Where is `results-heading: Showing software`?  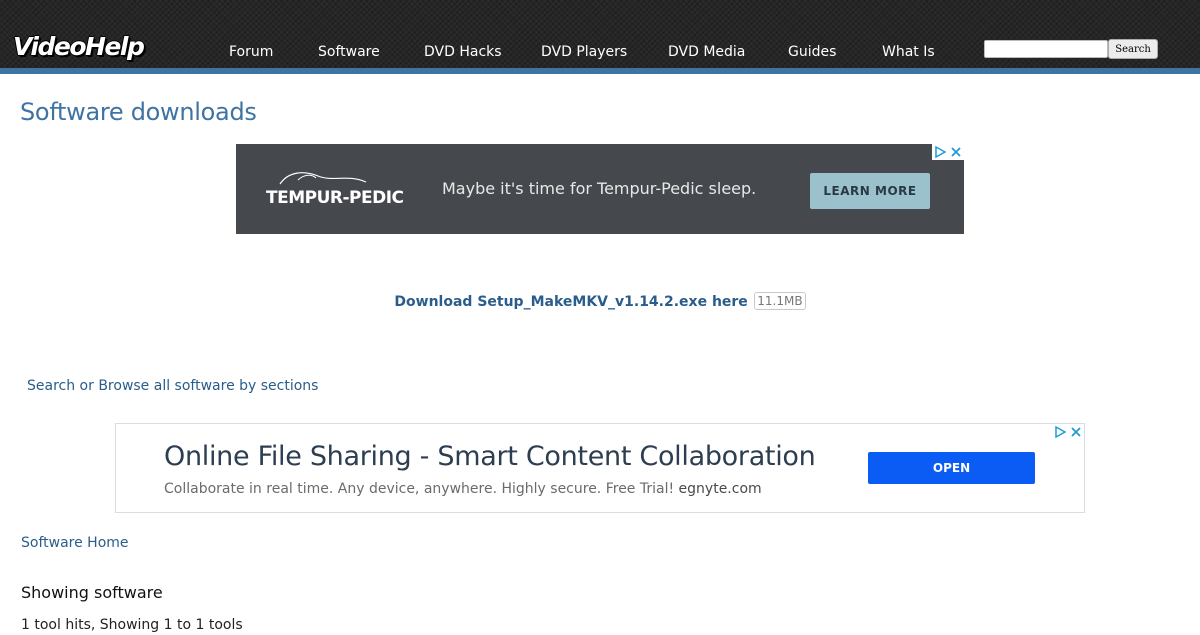
results-heading: Showing software is located at coordinates (92, 592).